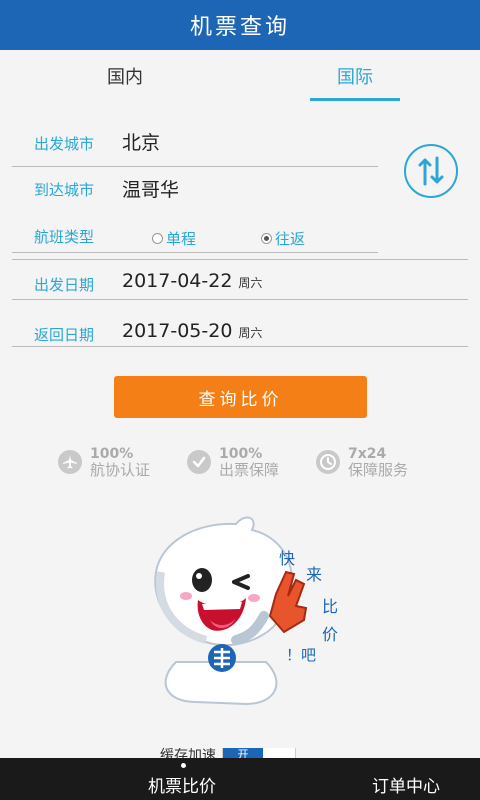 The image size is (480, 800). I want to click on depart-date-field: 出发日期 2017-04-22 周六, so click(240, 284).